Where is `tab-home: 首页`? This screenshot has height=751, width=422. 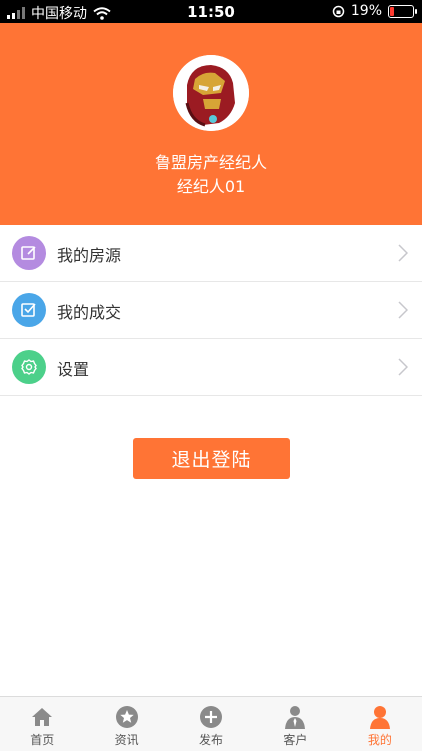
tab-home: 首页 is located at coordinates (42, 724).